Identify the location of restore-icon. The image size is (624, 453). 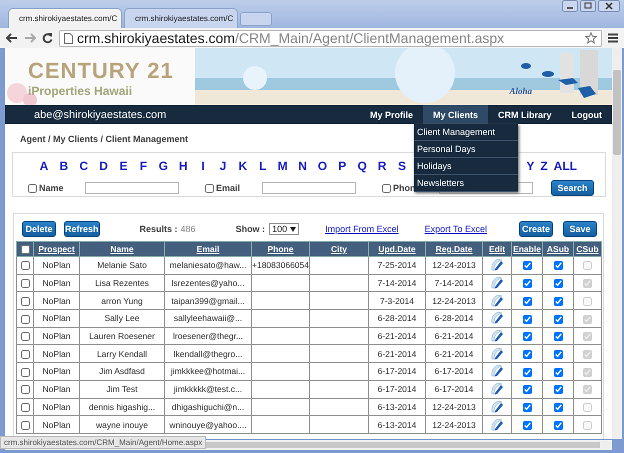
(588, 6).